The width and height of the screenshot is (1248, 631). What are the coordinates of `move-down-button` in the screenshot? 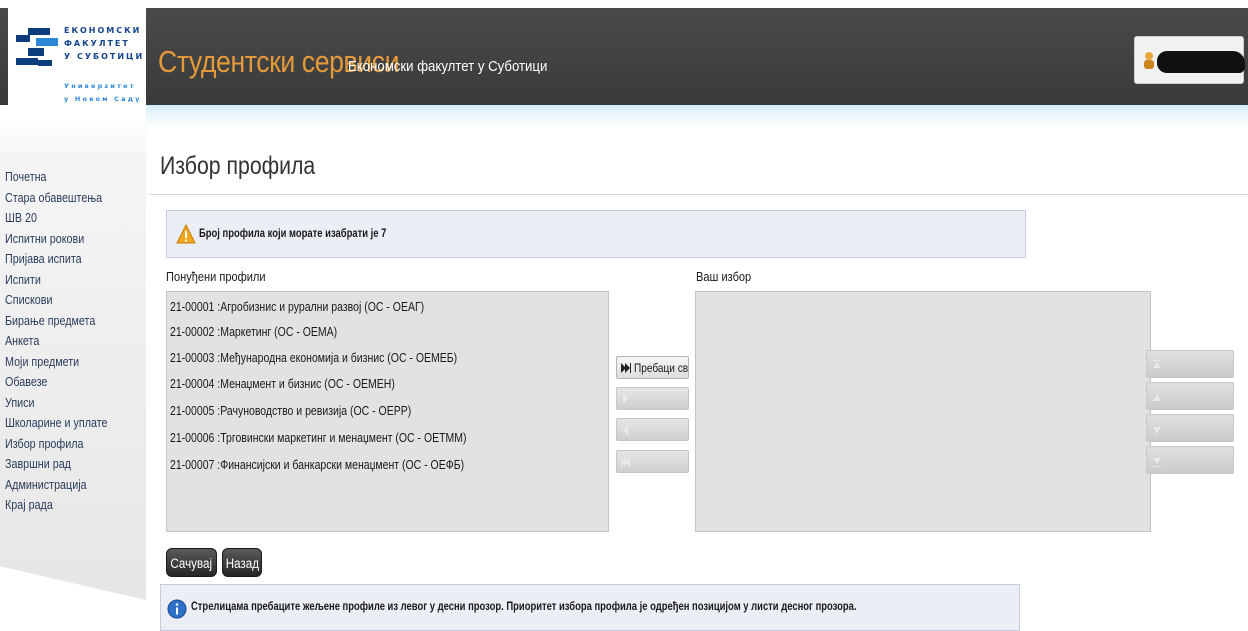 It's located at (1190, 428).